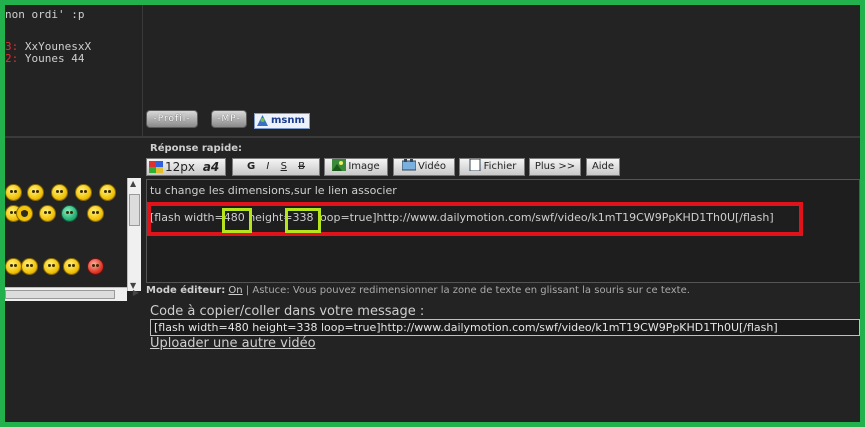 The width and height of the screenshot is (865, 427). Describe the element at coordinates (364, 166) in the screenshot. I see `image-label: Image` at that location.